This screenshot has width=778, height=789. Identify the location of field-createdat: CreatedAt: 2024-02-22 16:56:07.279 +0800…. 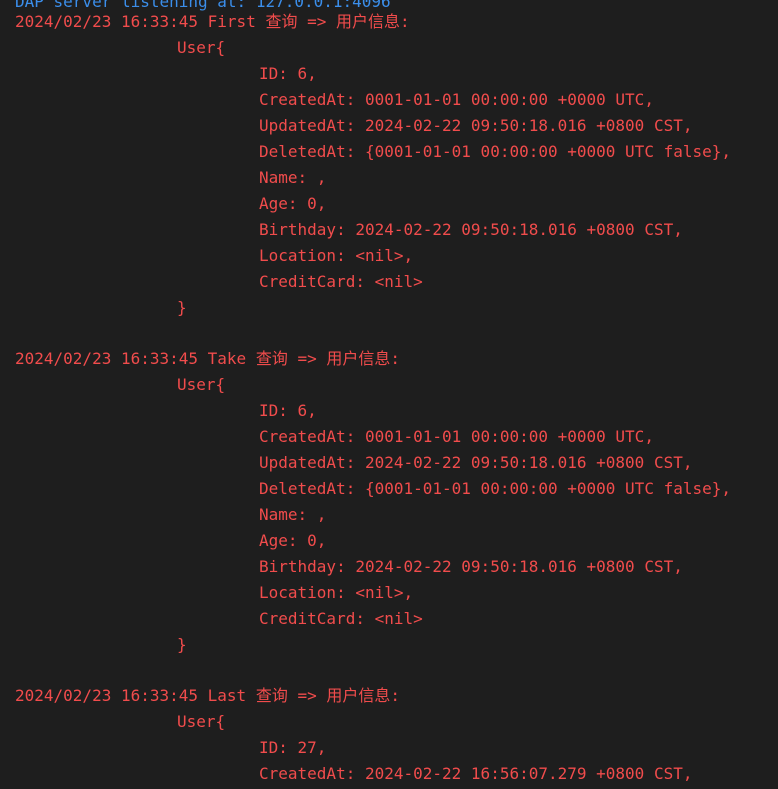
(476, 773).